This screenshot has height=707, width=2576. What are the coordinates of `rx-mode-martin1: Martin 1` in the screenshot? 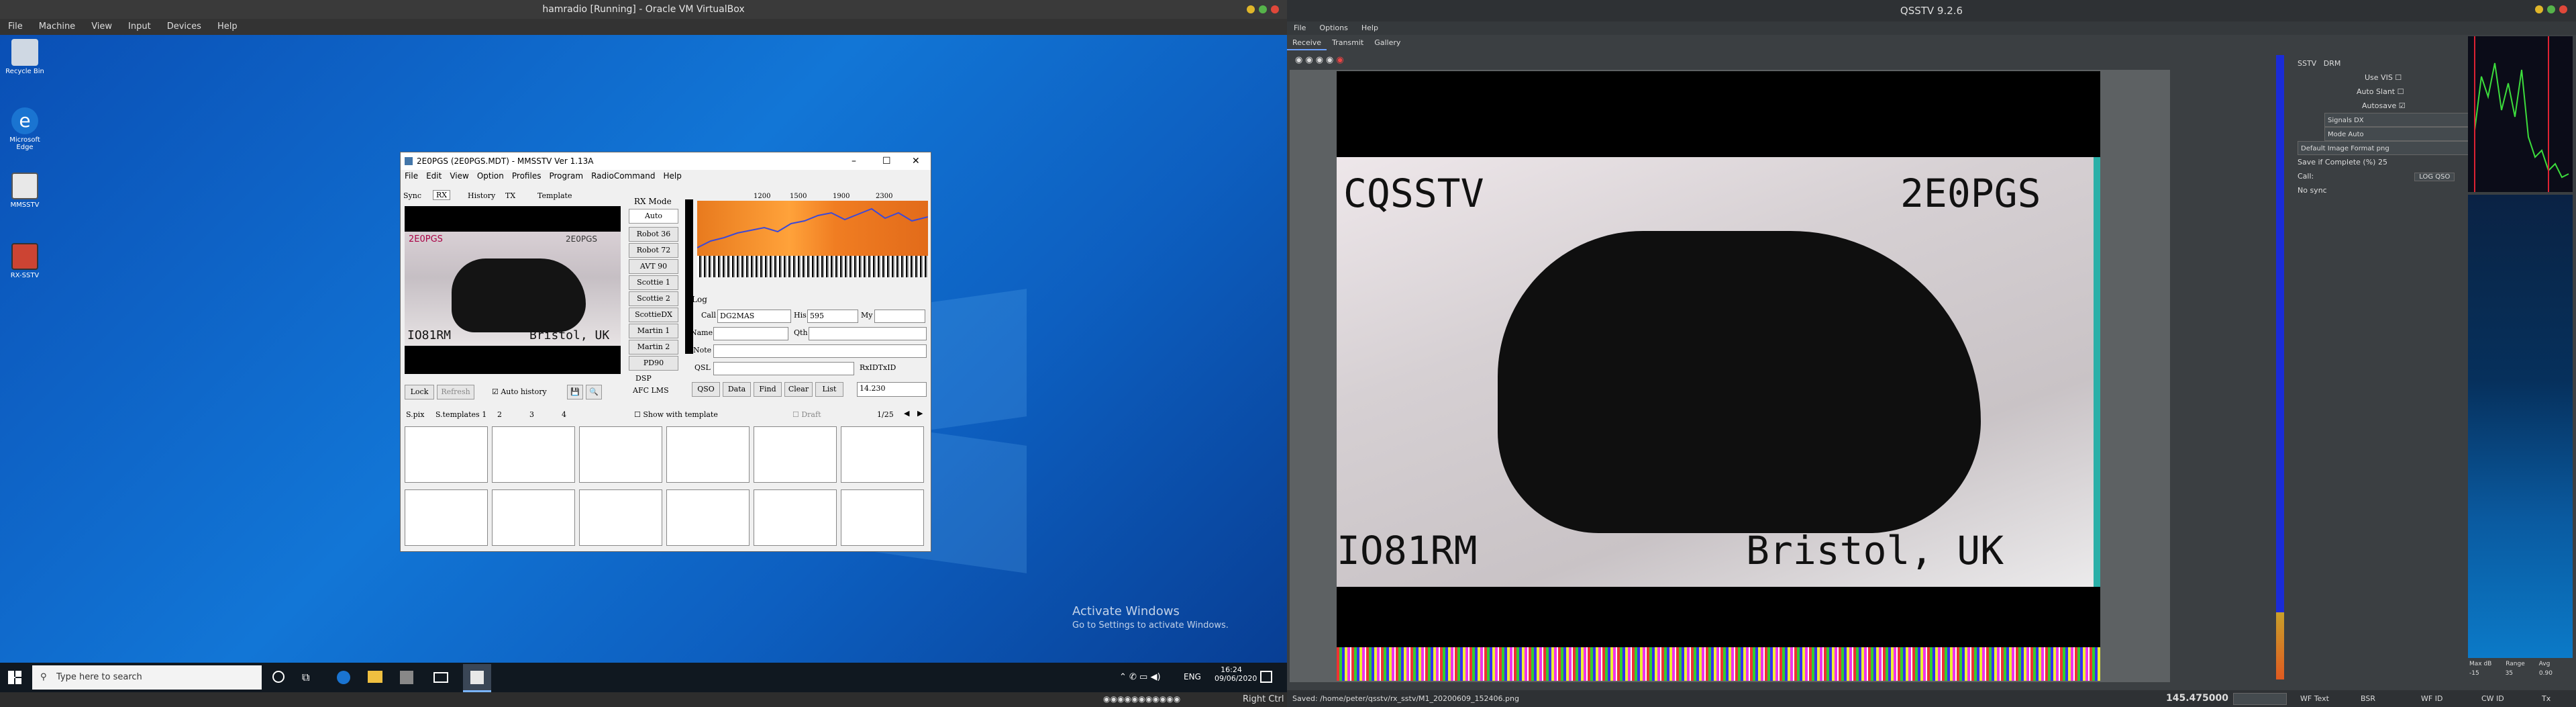 It's located at (653, 331).